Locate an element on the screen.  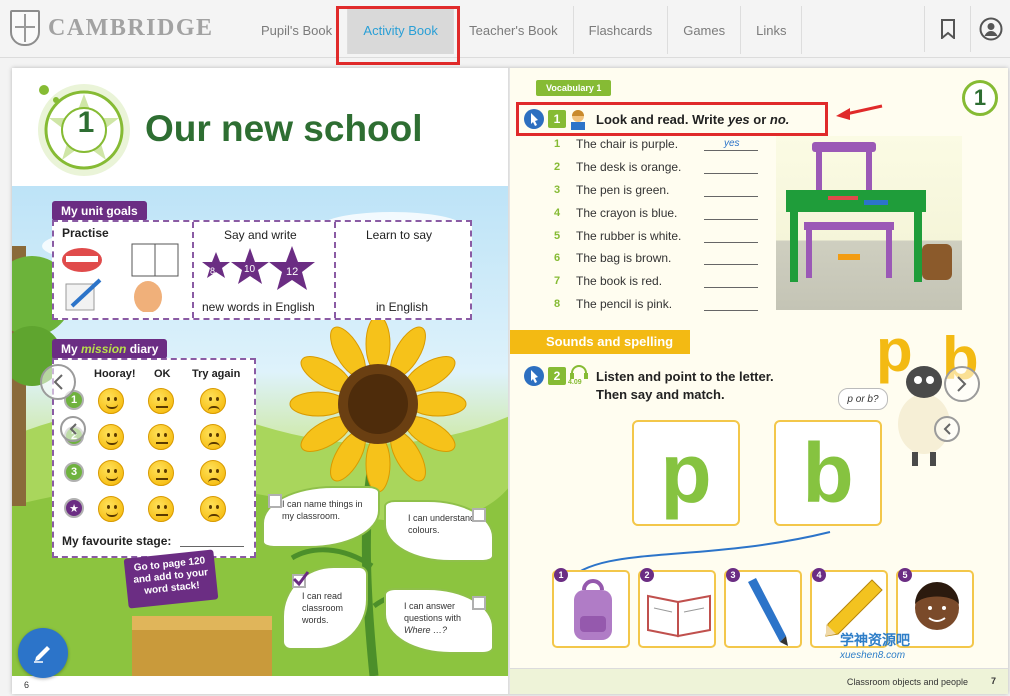
practise-cell: Practise is located at coordinates (124, 270).